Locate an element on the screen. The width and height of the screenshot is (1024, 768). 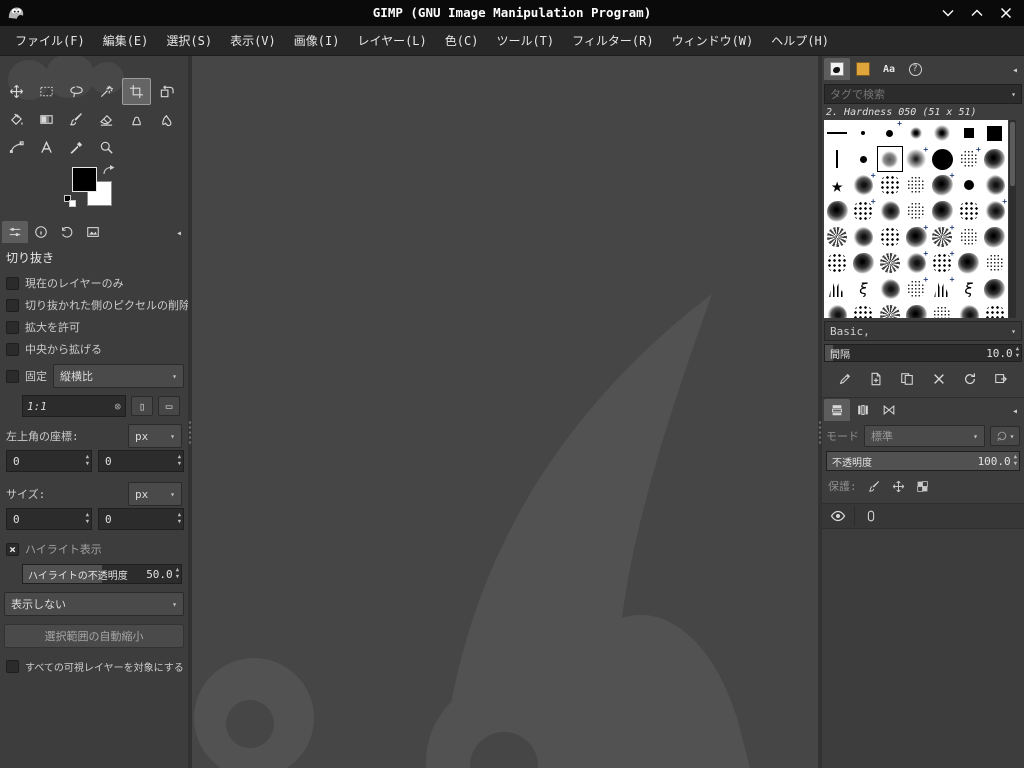
tab-channels is located at coordinates (863, 410).